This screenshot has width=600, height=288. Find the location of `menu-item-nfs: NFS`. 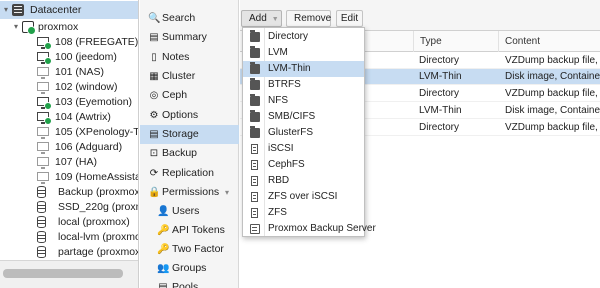

menu-item-nfs: NFS is located at coordinates (303, 101).